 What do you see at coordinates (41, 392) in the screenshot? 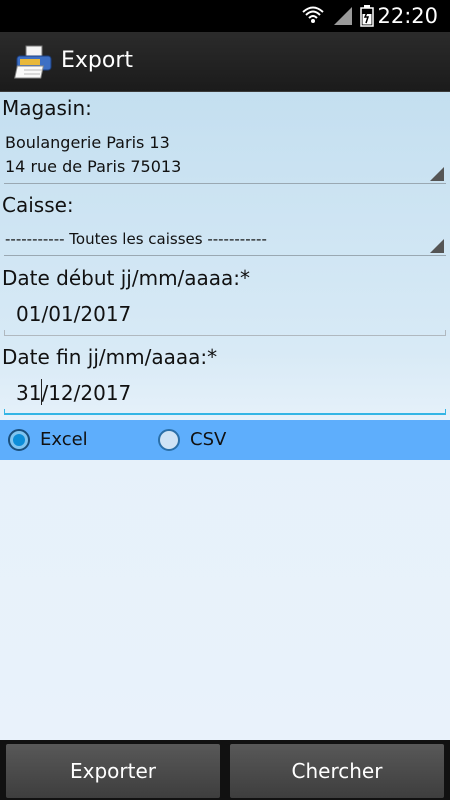
I see `text-cursor` at bounding box center [41, 392].